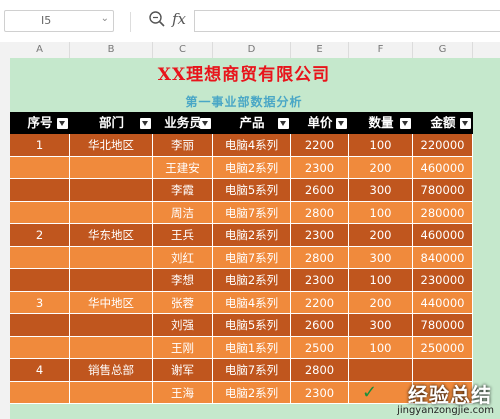  Describe the element at coordinates (252, 123) in the screenshot. I see `header-product: 产品` at that location.